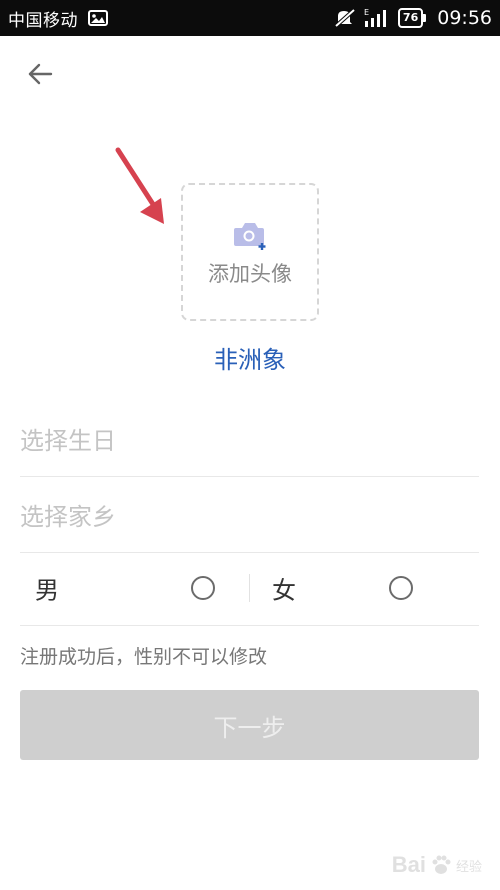 This screenshot has height=890, width=500. I want to click on add-avatar-label: 添加头像, so click(250, 274).